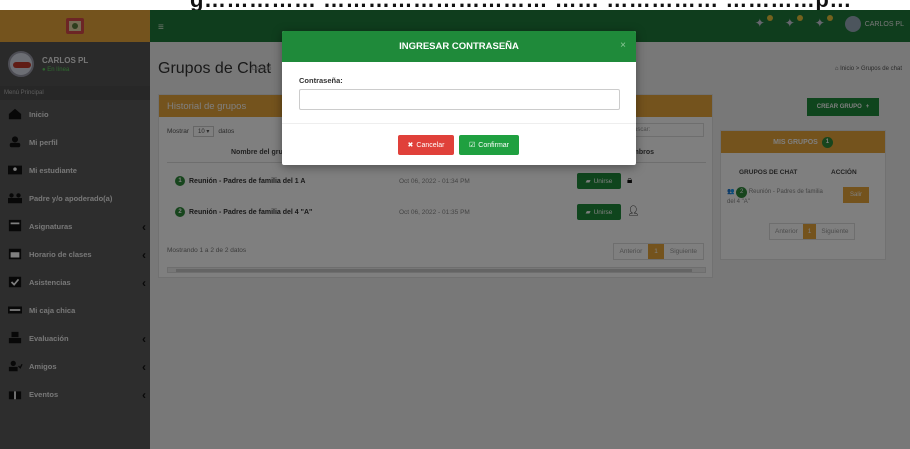 This screenshot has width=910, height=449. I want to click on cancel-button: ✖ Cancelar, so click(426, 145).